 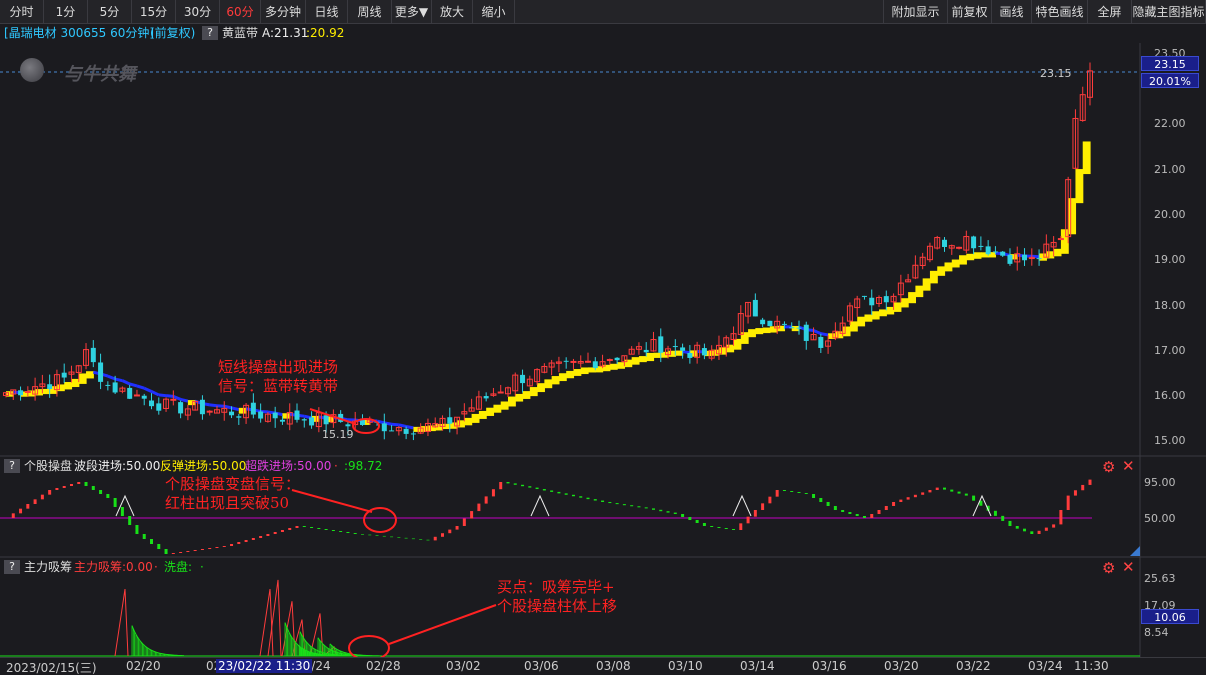 What do you see at coordinates (970, 12) in the screenshot?
I see `toolbar-option-1: 前复权` at bounding box center [970, 12].